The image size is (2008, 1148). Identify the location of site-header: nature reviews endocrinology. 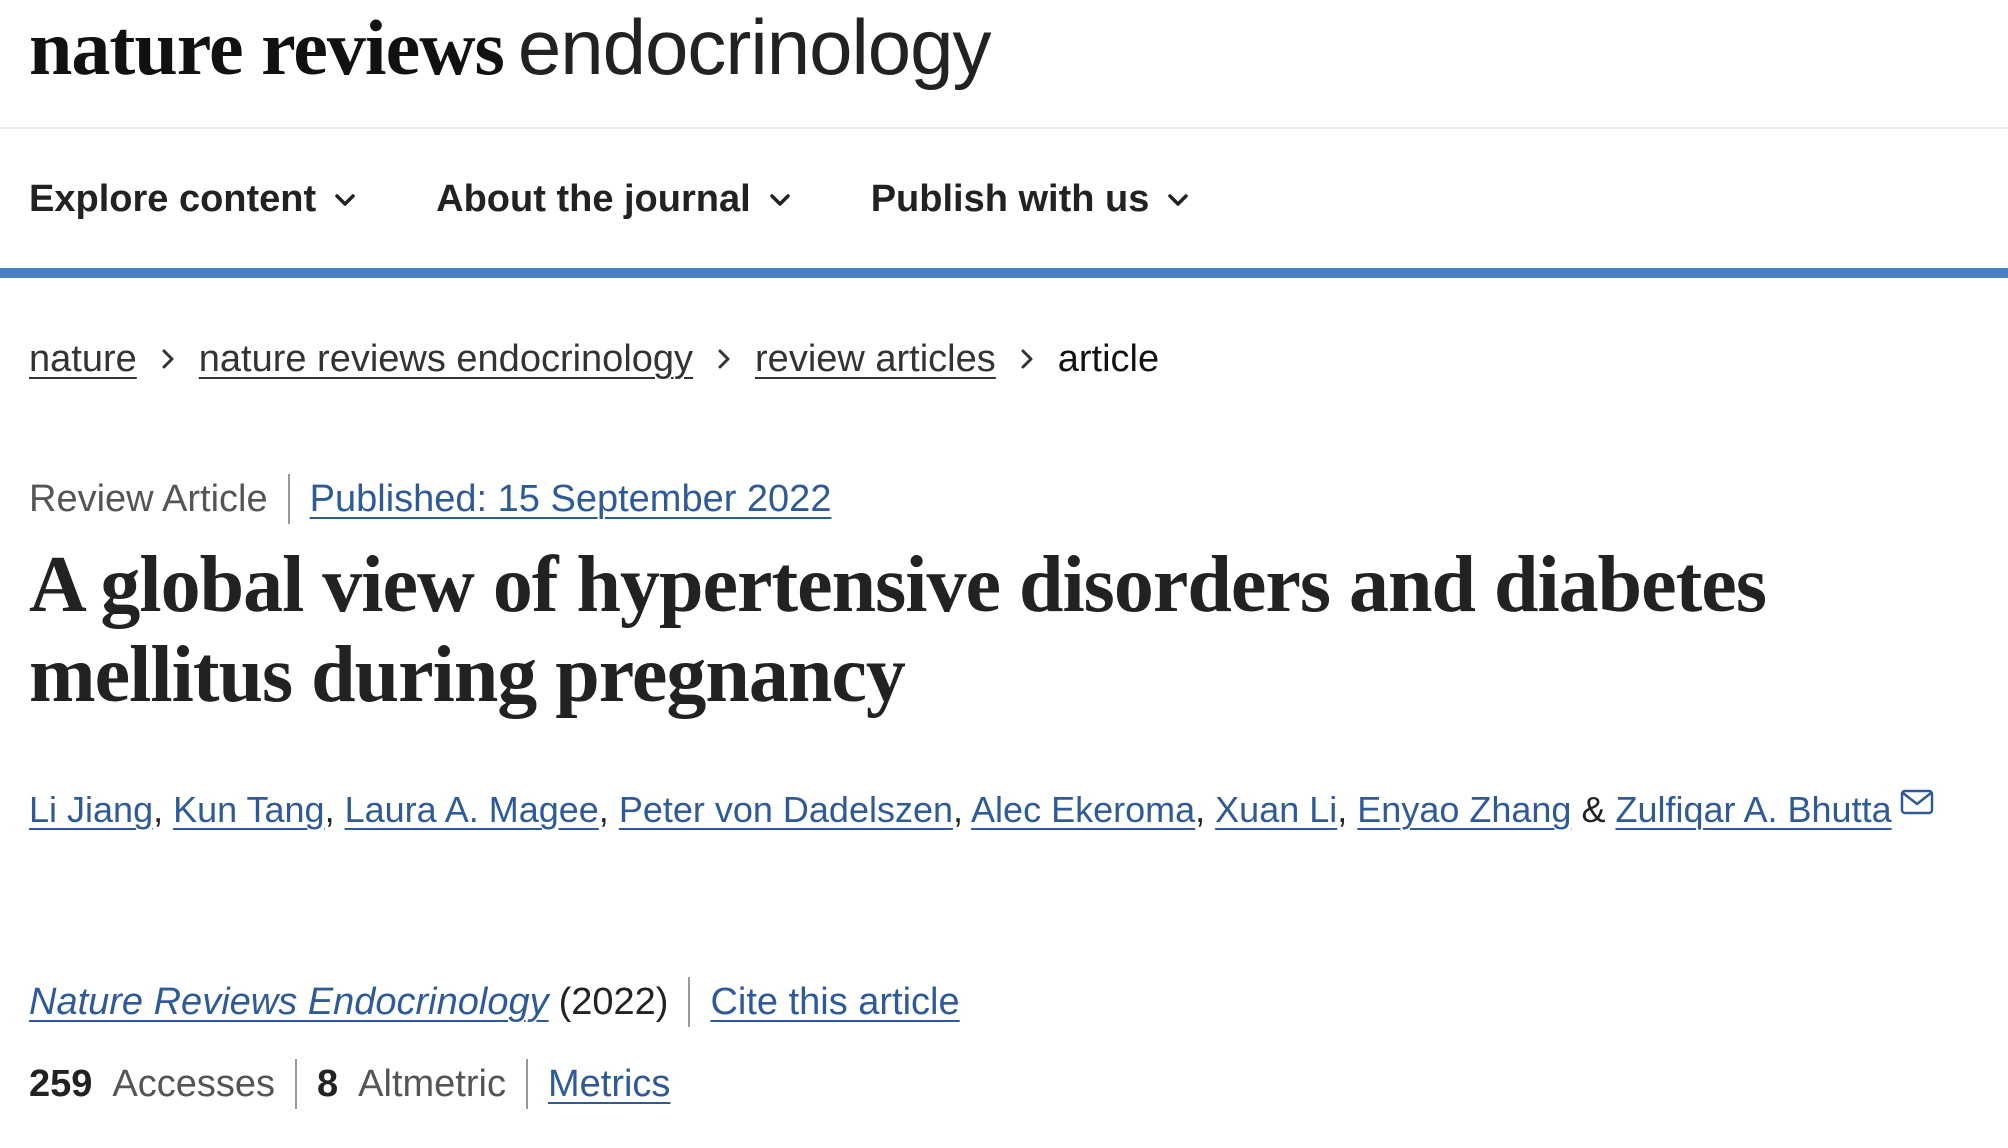
(1004, 64).